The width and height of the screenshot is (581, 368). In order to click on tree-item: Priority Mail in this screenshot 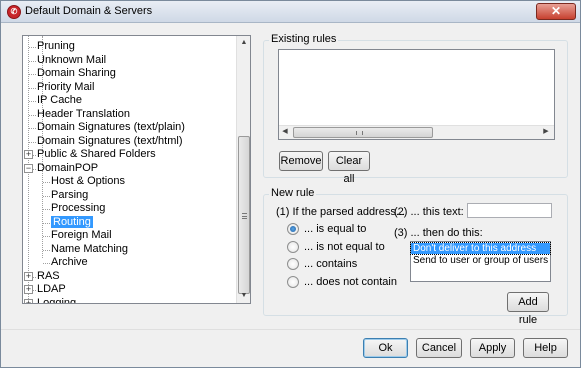, I will do `click(62, 87)`.